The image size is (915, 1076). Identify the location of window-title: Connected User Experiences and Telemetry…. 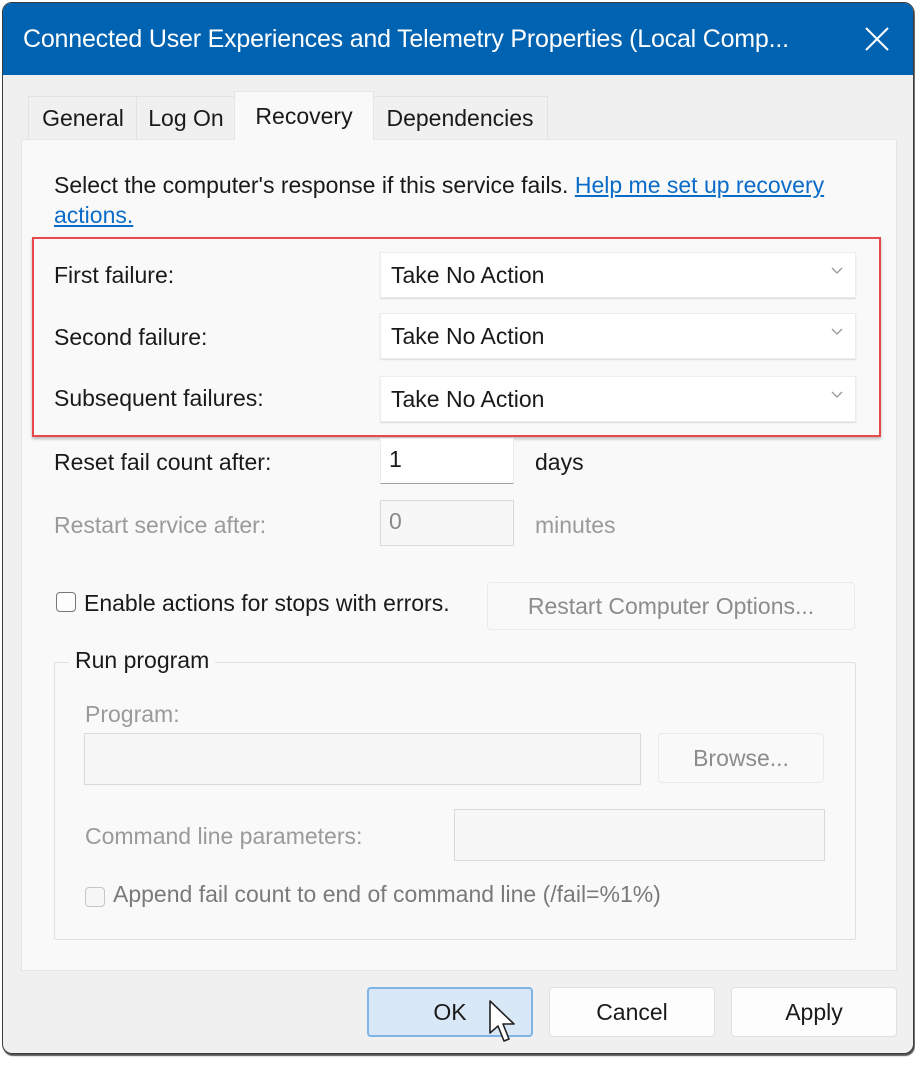
(406, 39).